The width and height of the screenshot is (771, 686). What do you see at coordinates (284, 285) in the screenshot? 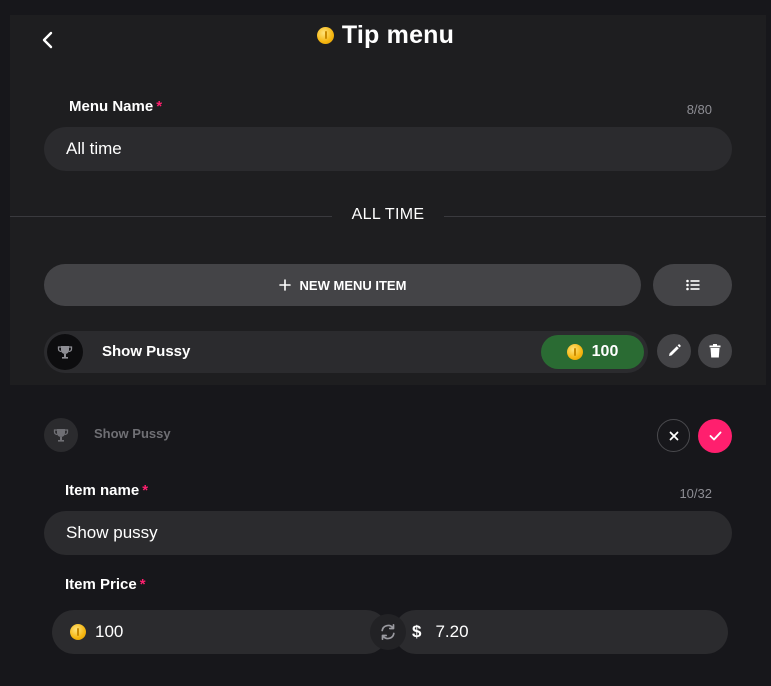
I see `plus-icon` at bounding box center [284, 285].